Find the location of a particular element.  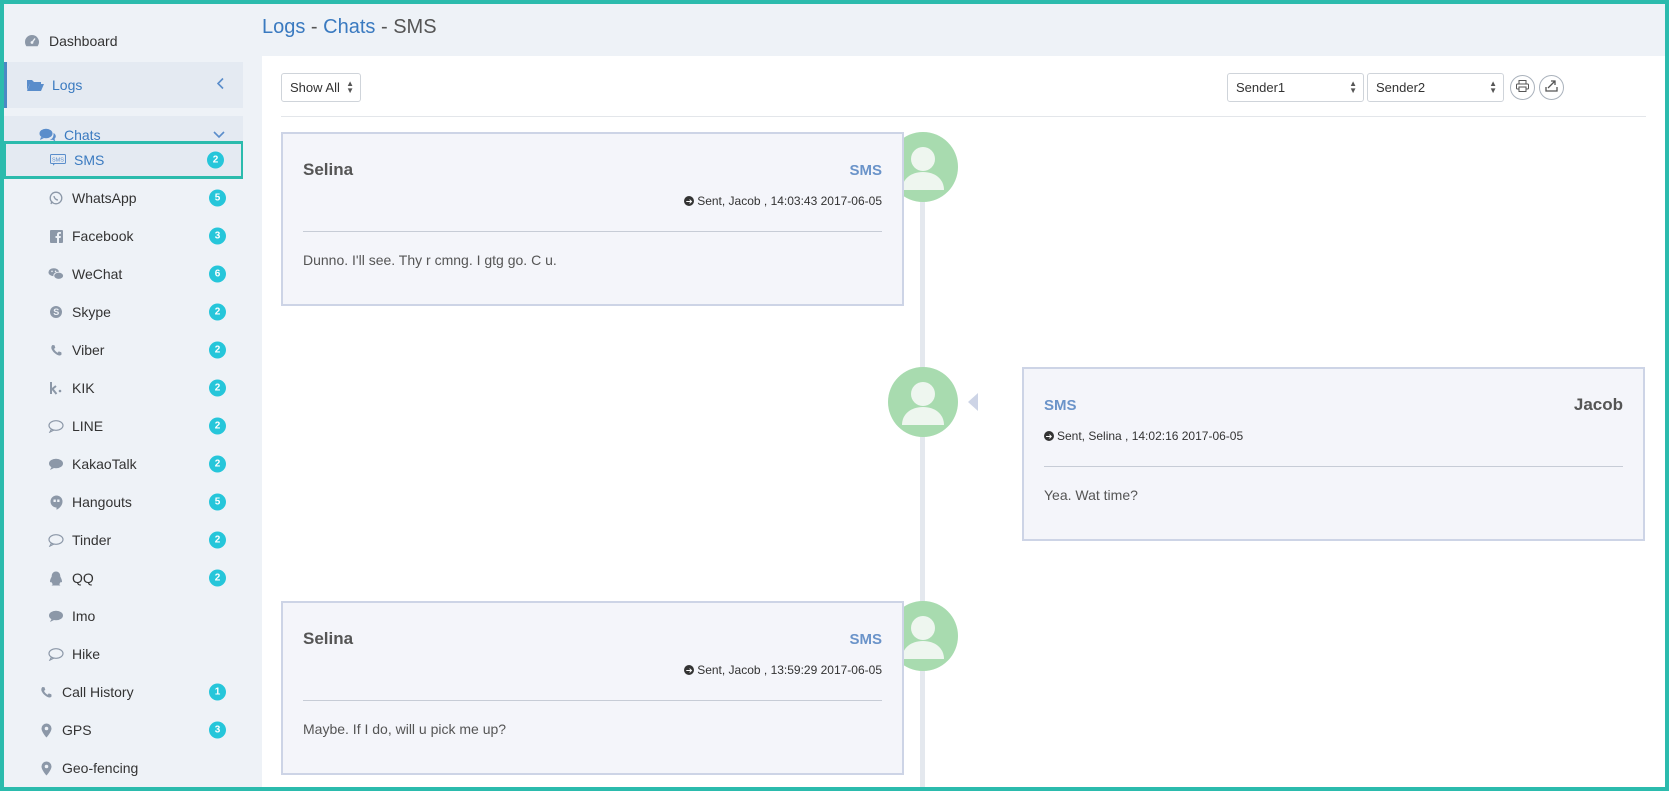

breadcrumb-chats: Chats is located at coordinates (349, 27).